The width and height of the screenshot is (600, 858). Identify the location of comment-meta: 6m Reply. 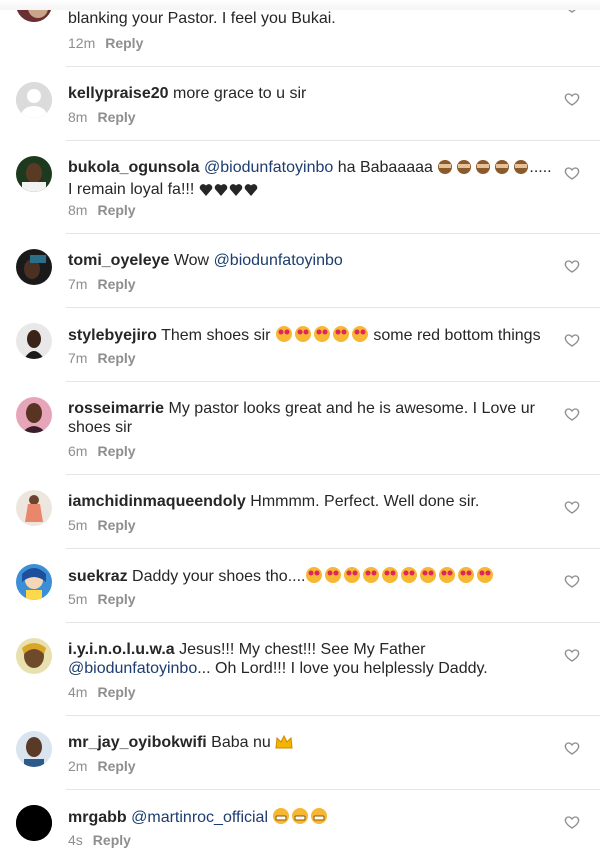
(102, 451).